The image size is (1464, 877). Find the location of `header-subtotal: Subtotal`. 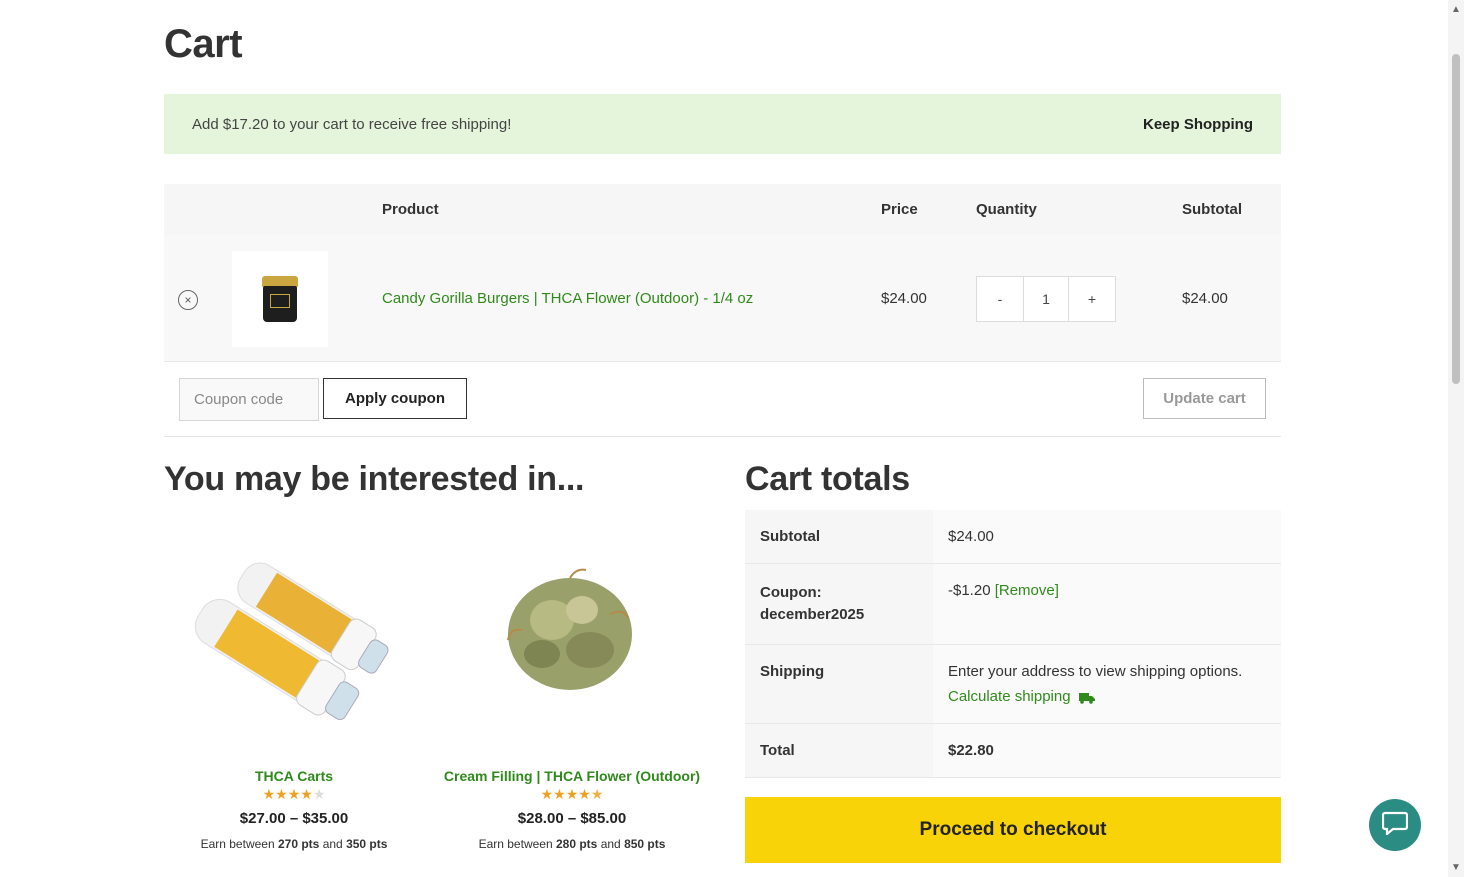

header-subtotal: Subtotal is located at coordinates (1212, 209).